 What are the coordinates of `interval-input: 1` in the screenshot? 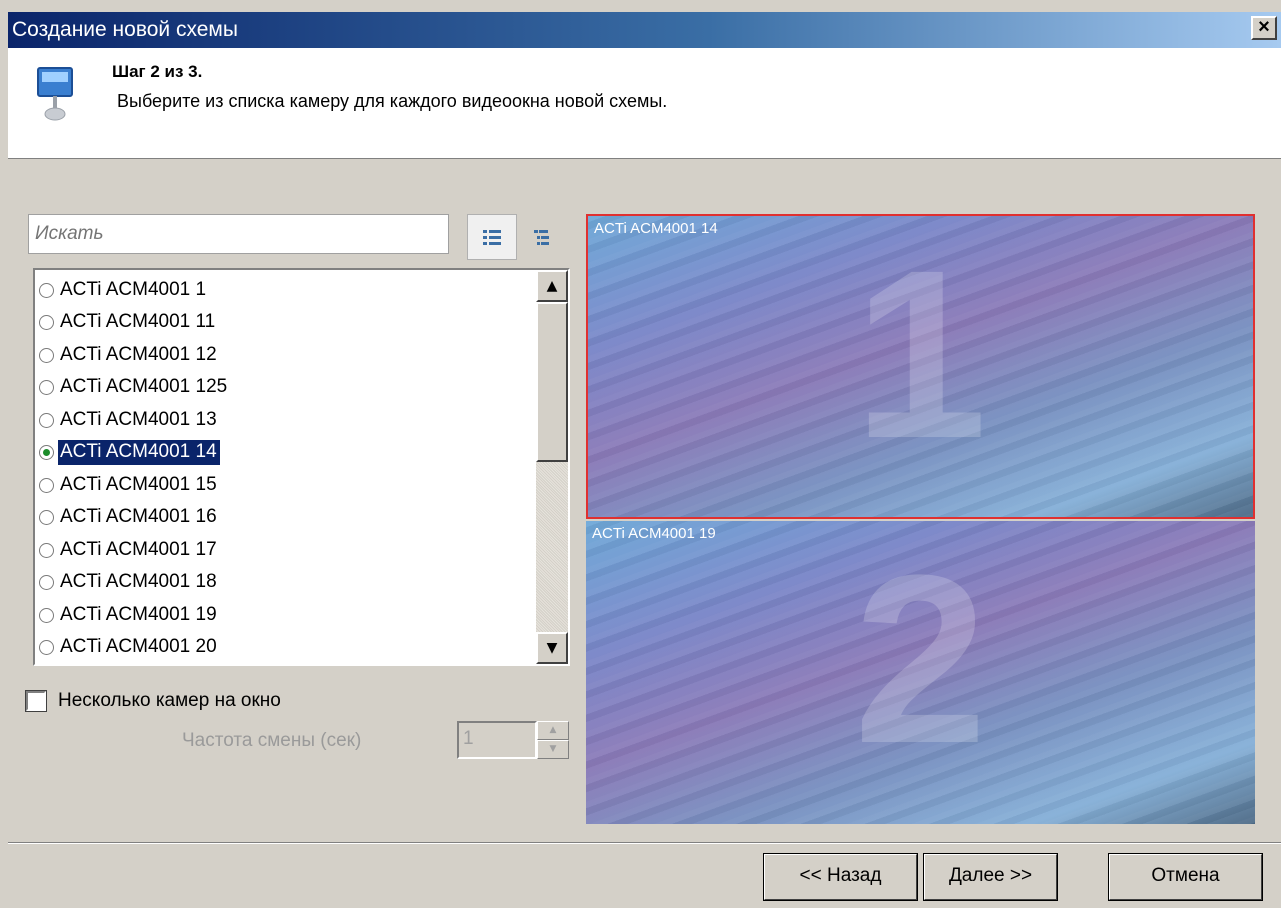 It's located at (497, 740).